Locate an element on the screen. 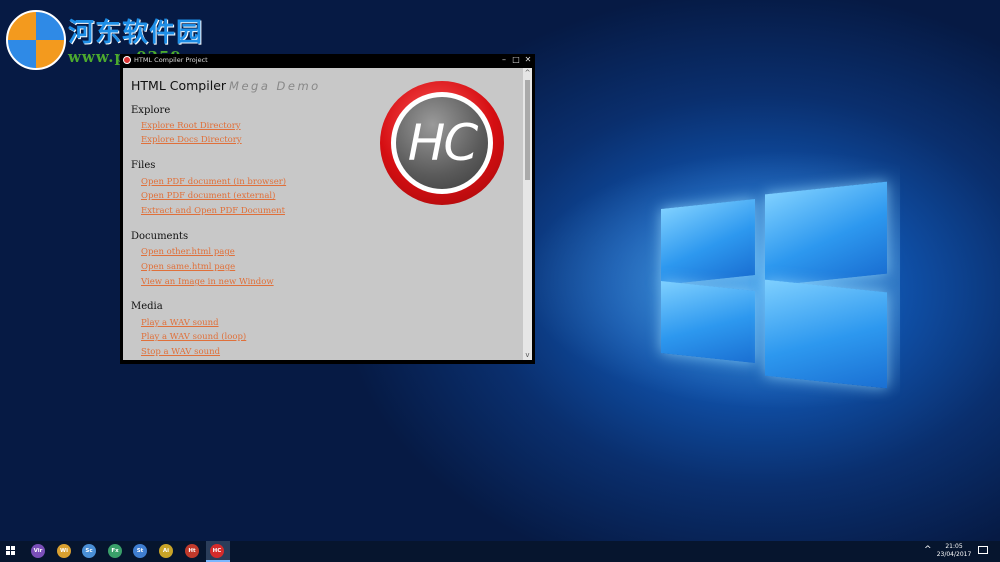 This screenshot has width=1000, height=562. link-play-wav: Play a WAV sound is located at coordinates (180, 323).